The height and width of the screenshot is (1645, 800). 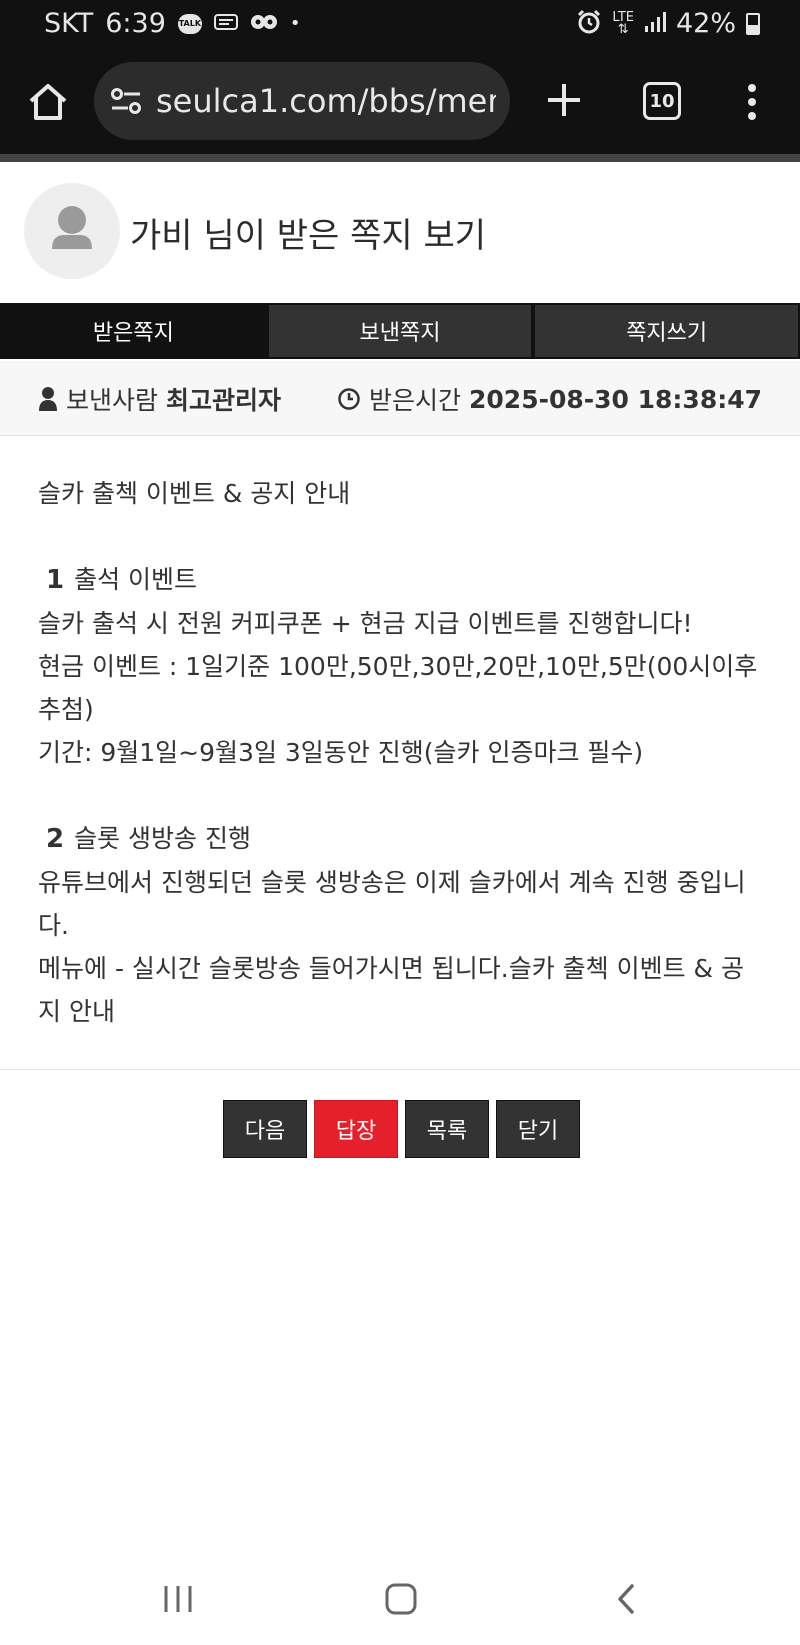 I want to click on news-app-icon, so click(x=225, y=24).